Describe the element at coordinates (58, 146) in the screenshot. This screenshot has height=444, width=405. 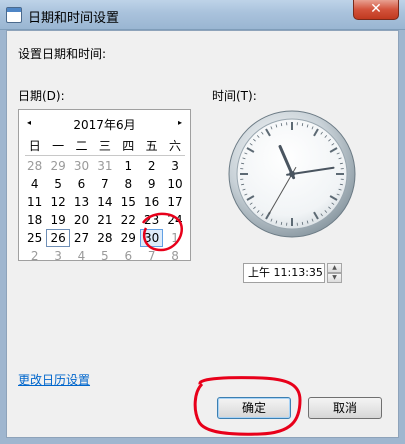
I see `calendar-weekday: 一` at that location.